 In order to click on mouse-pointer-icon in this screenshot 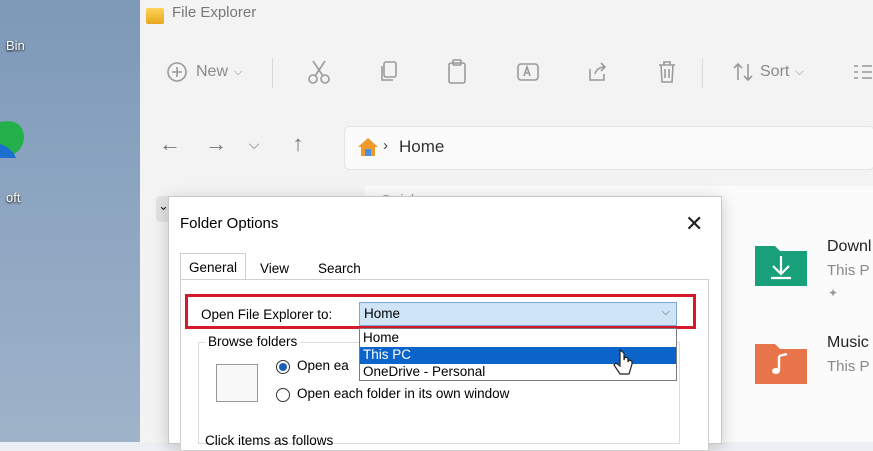, I will do `click(623, 361)`.